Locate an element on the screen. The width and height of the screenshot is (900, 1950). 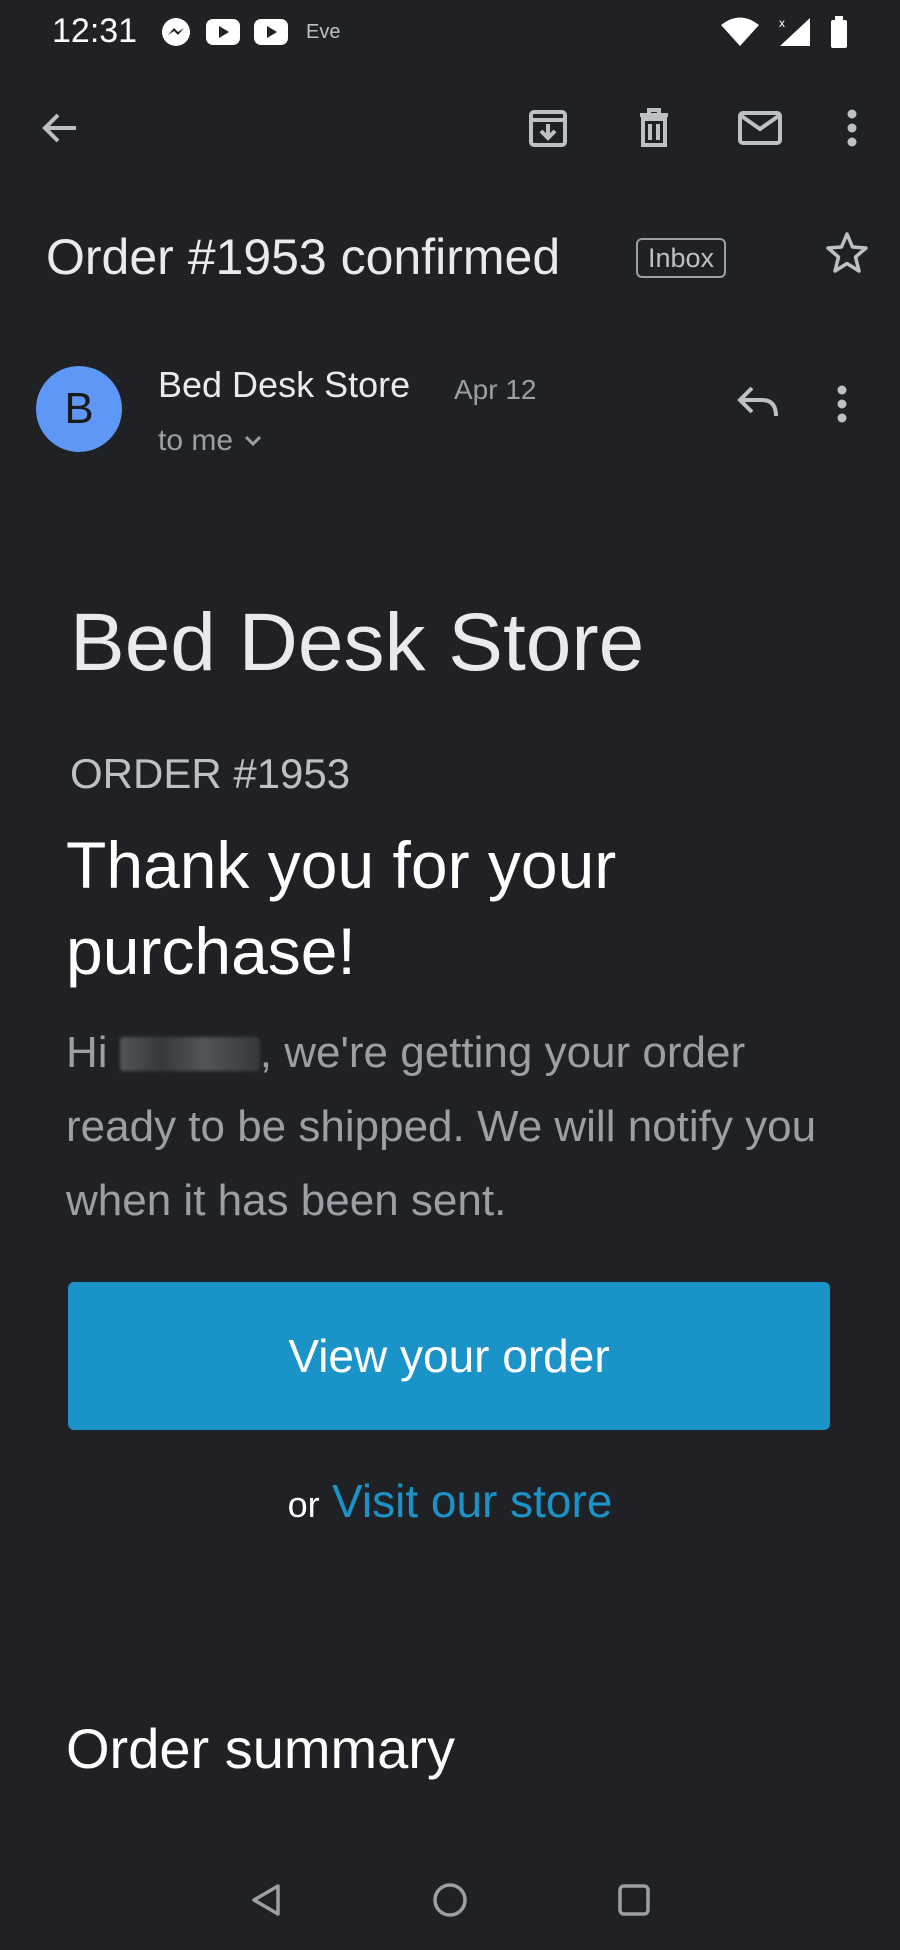
svg-text: x is located at coordinates (782, 23).